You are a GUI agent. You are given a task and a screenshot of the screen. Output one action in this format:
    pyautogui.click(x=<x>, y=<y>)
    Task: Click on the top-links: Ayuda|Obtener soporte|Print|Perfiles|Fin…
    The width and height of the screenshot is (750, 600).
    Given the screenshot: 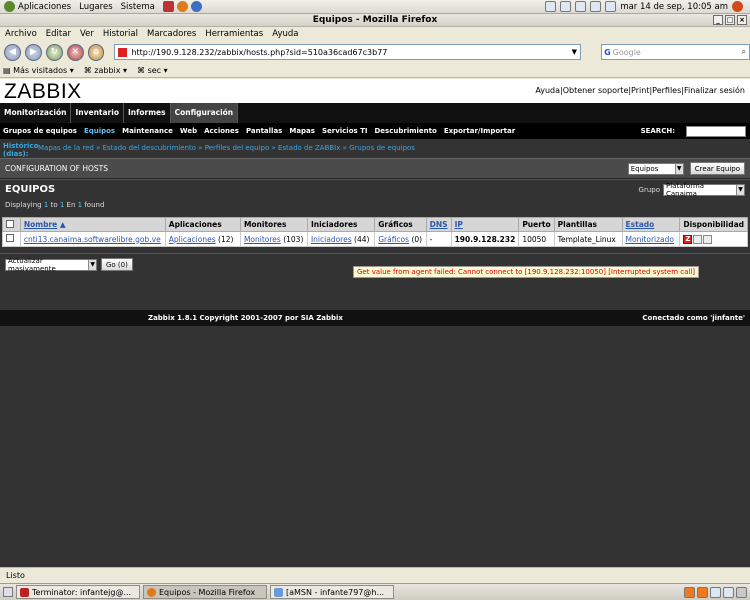 What is the action you would take?
    pyautogui.click(x=640, y=90)
    